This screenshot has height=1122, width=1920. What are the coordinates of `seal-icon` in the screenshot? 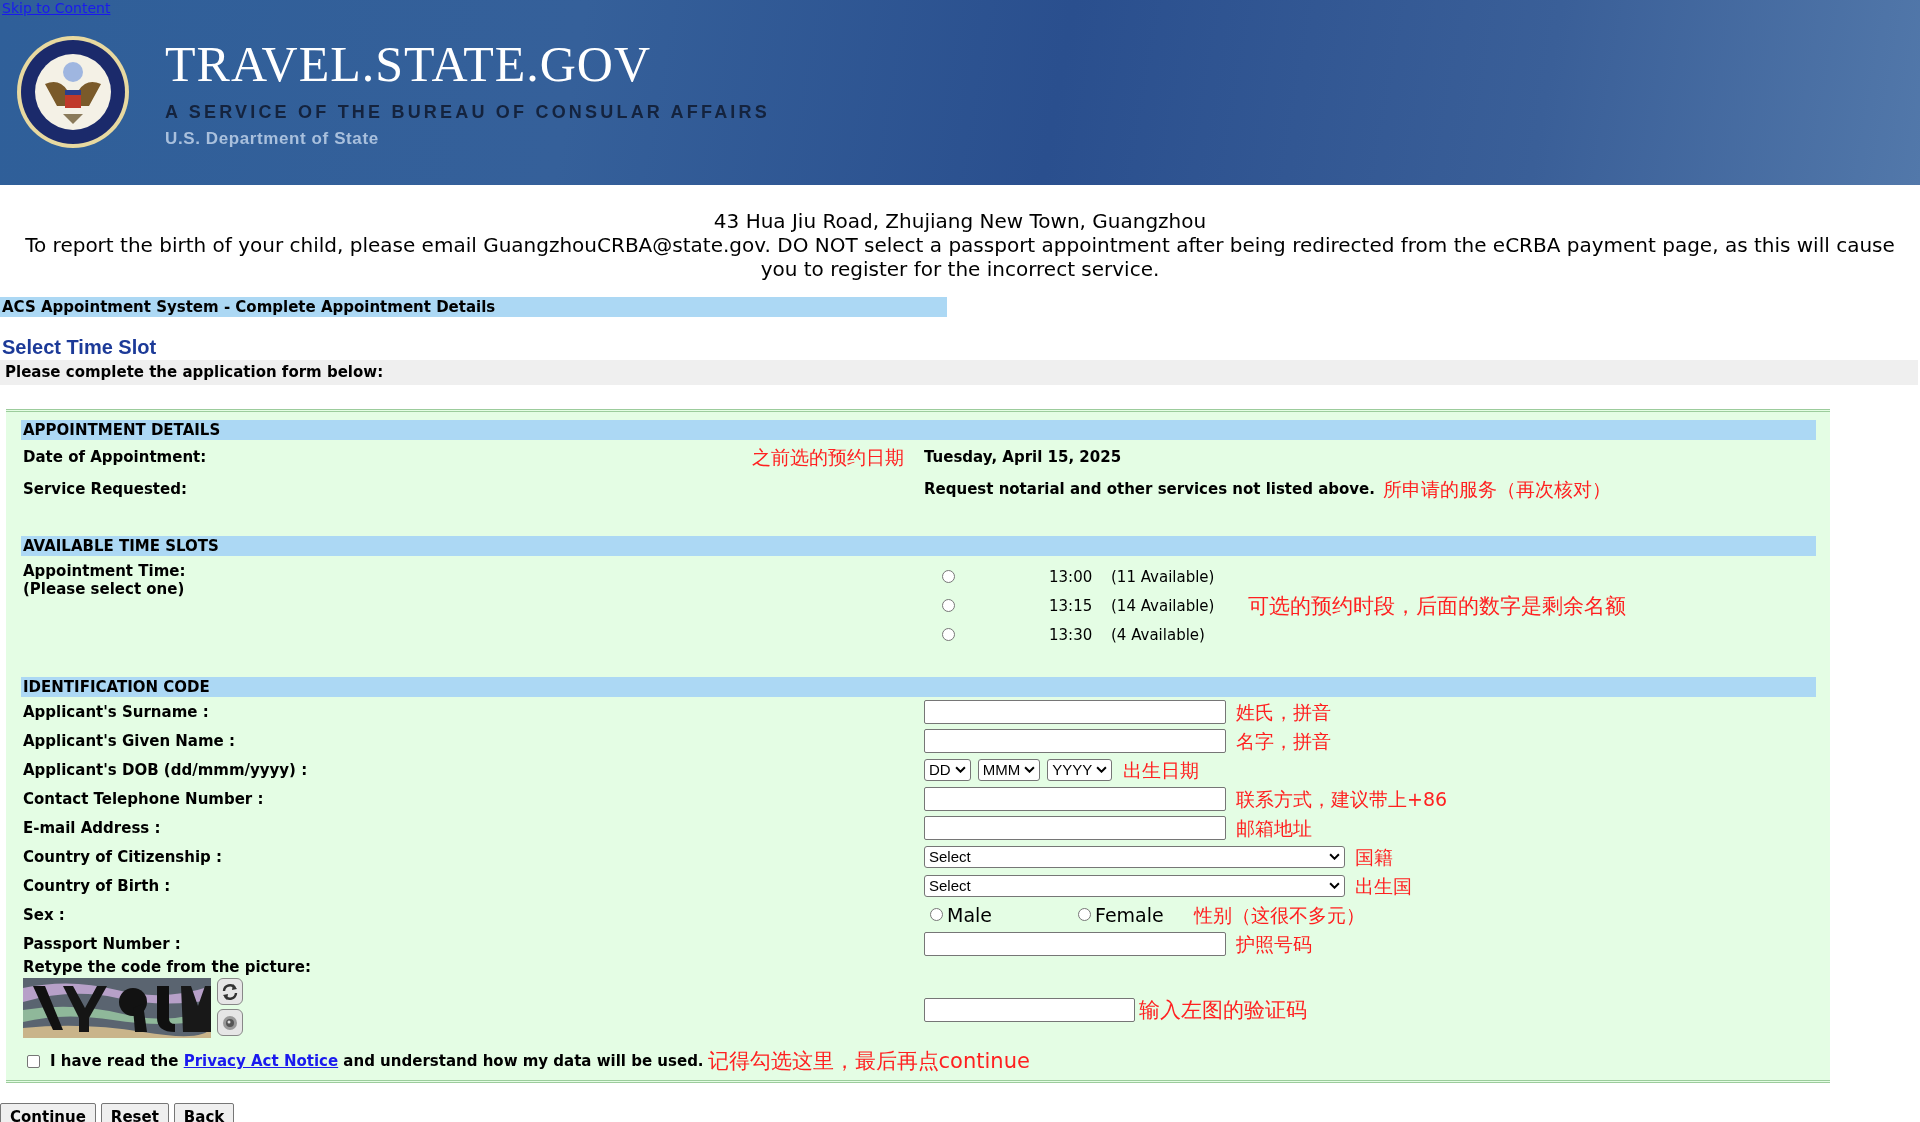 It's located at (73, 92).